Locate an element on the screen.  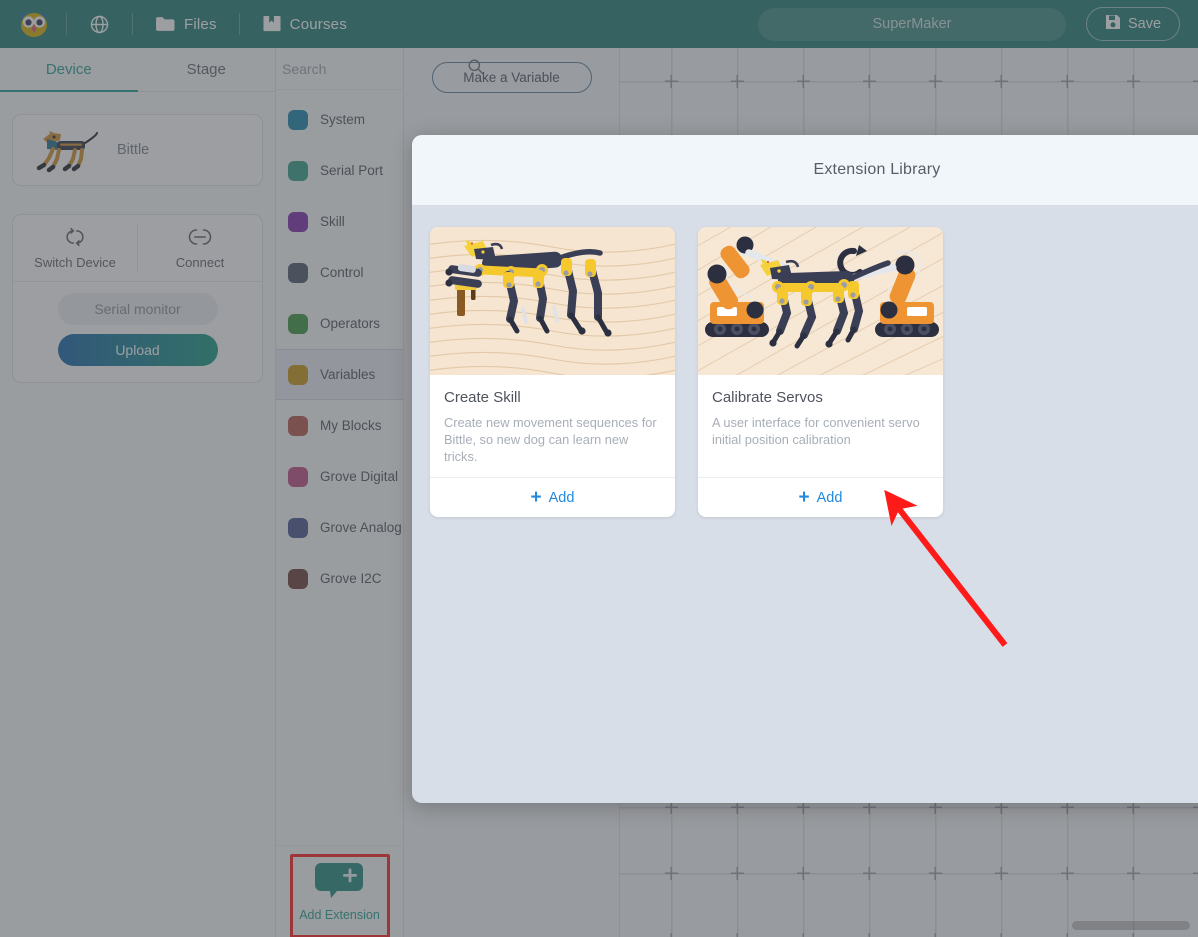
robot-dog-with-robotic-arms-art is located at coordinates (820, 301).